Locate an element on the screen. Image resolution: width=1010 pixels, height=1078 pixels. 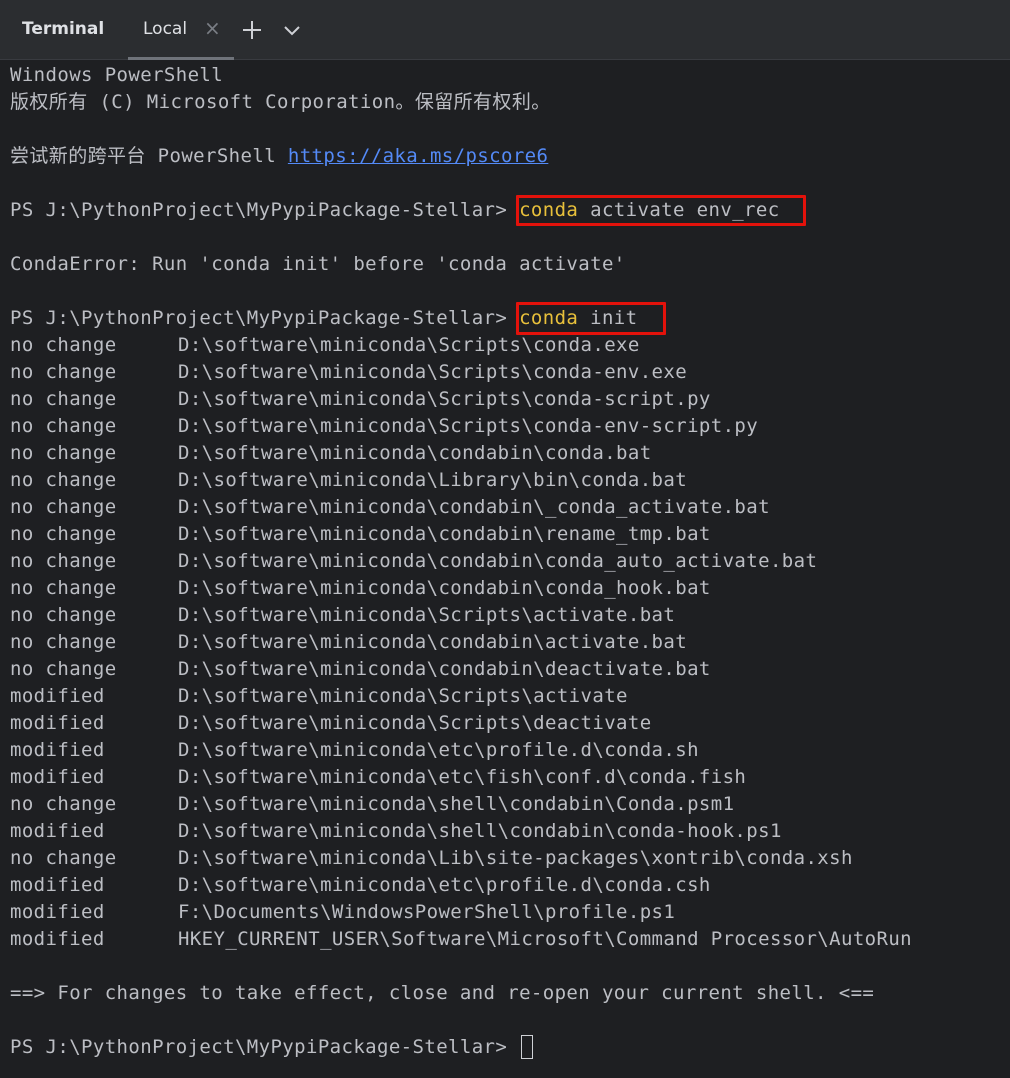
file-path: D:\software\miniconda\Scripts\activate is located at coordinates (403, 696).